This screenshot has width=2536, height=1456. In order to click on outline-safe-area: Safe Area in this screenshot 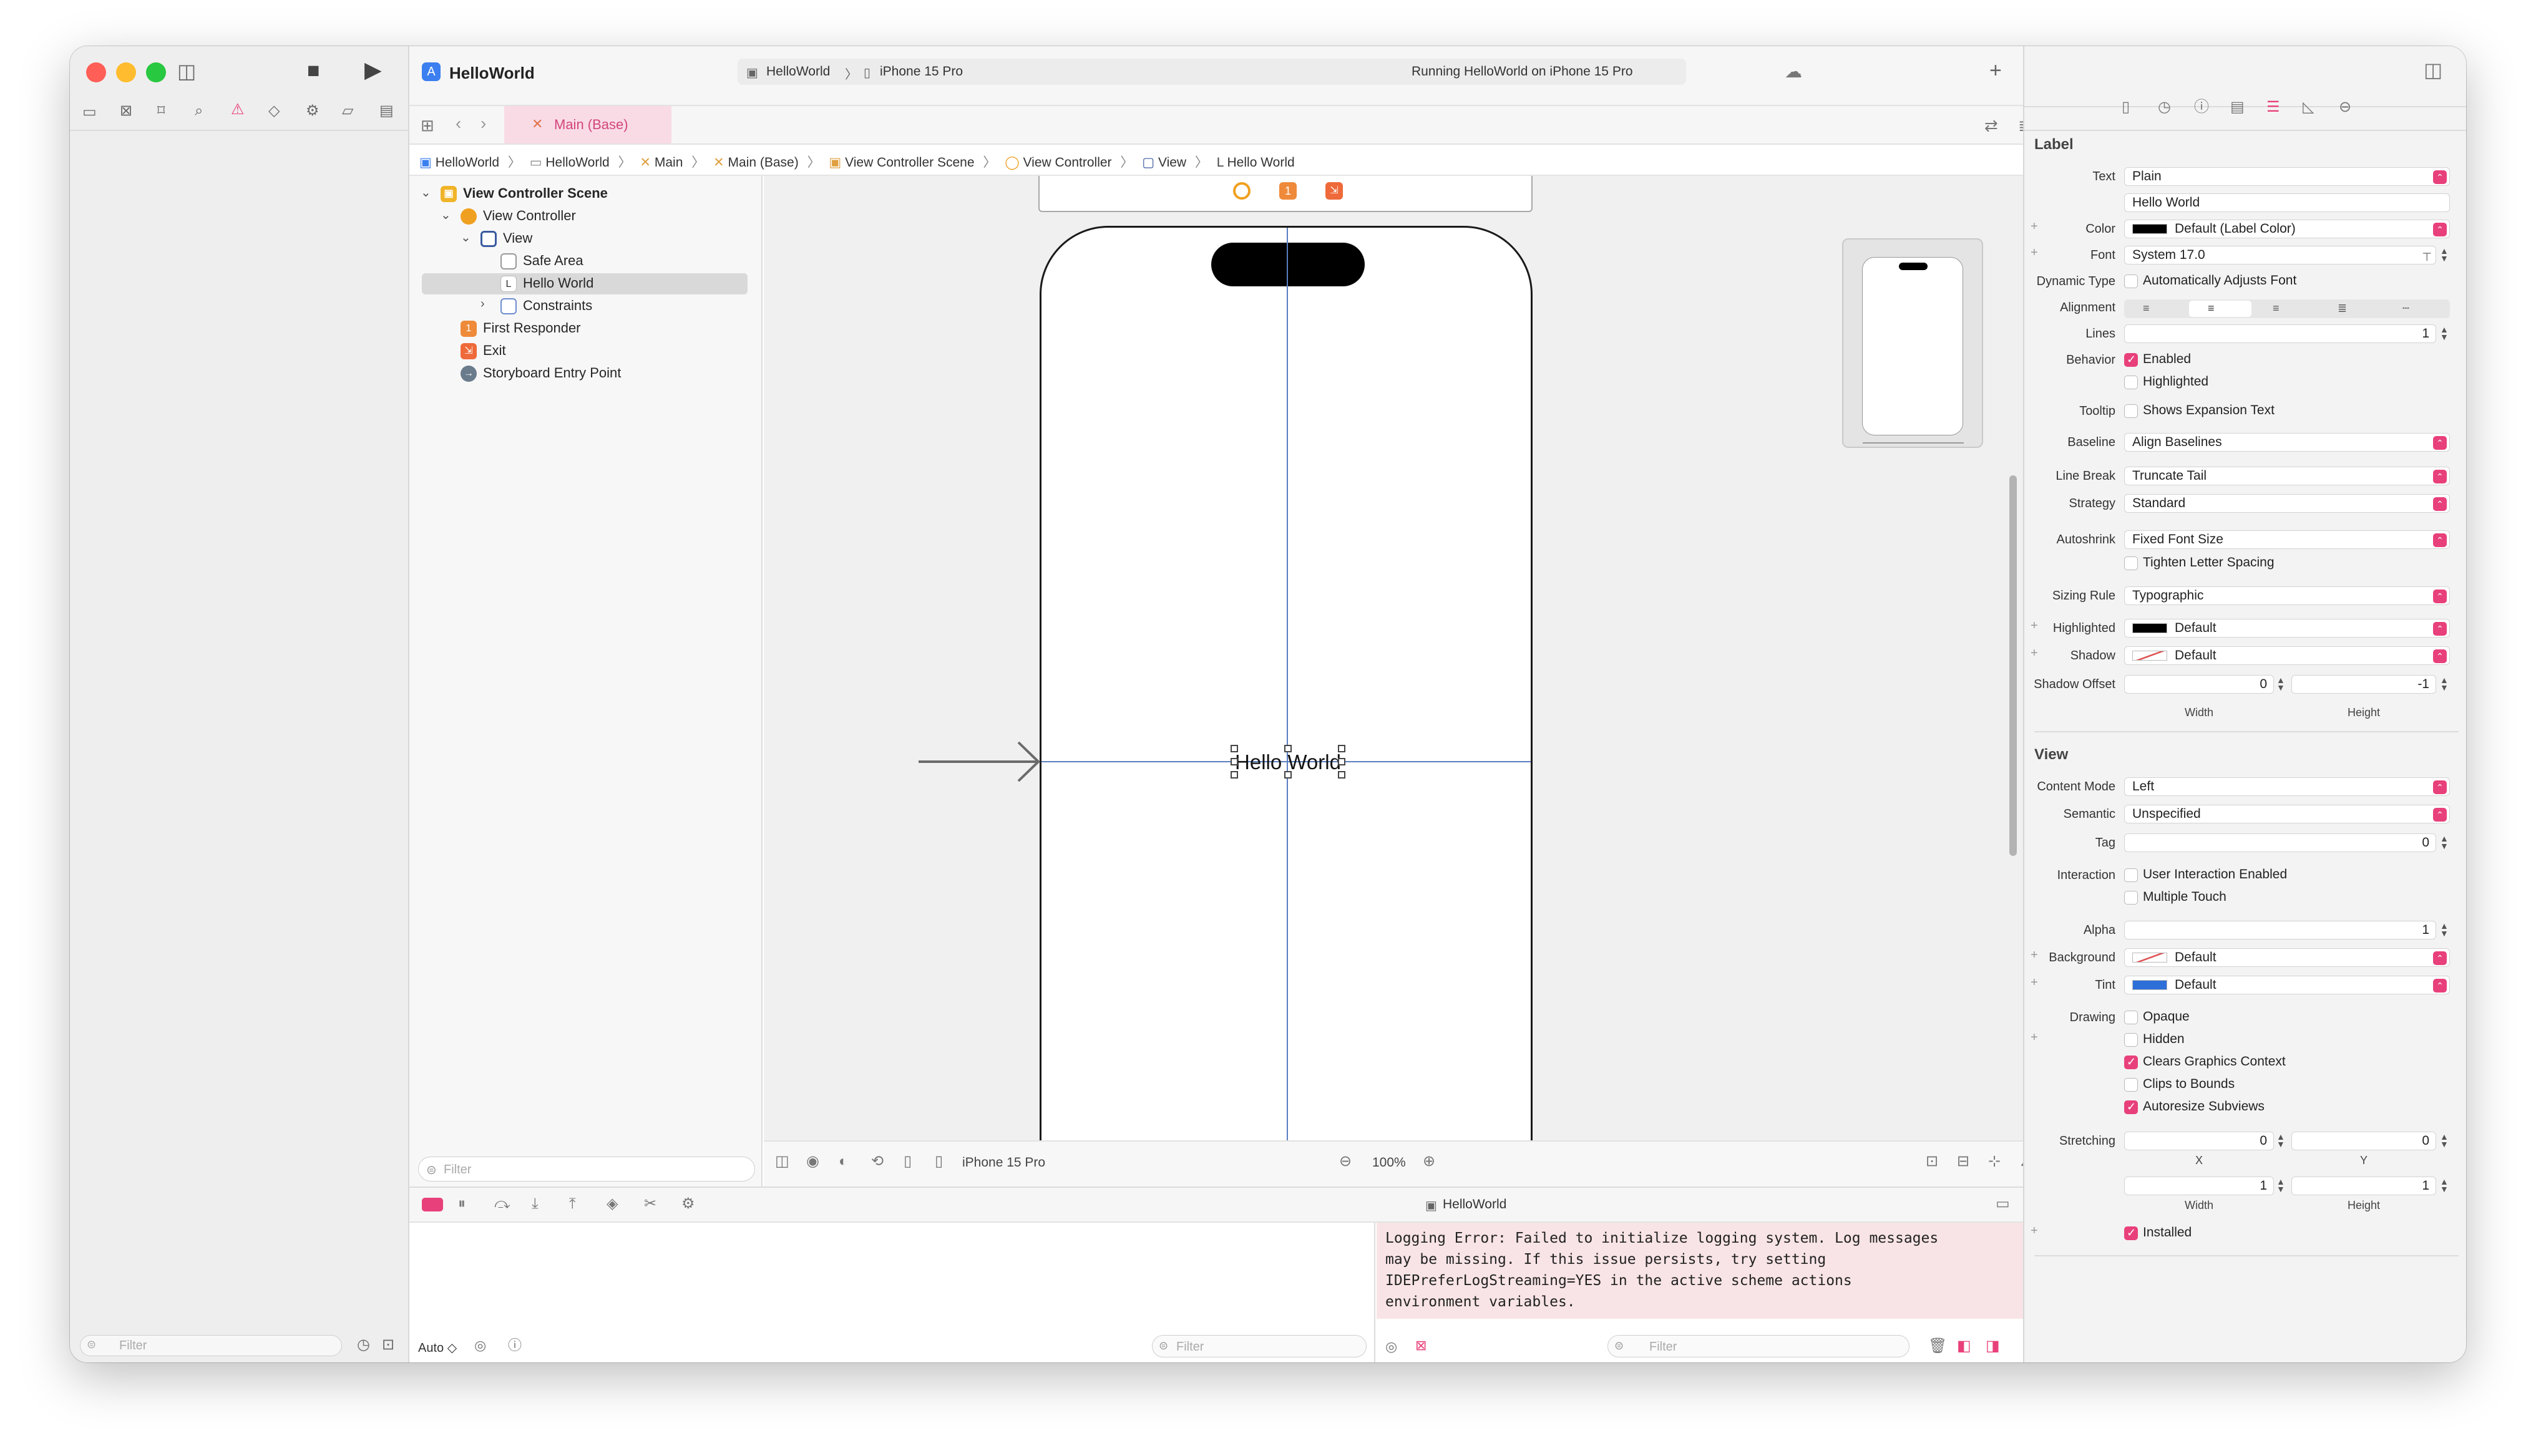, I will do `click(541, 261)`.